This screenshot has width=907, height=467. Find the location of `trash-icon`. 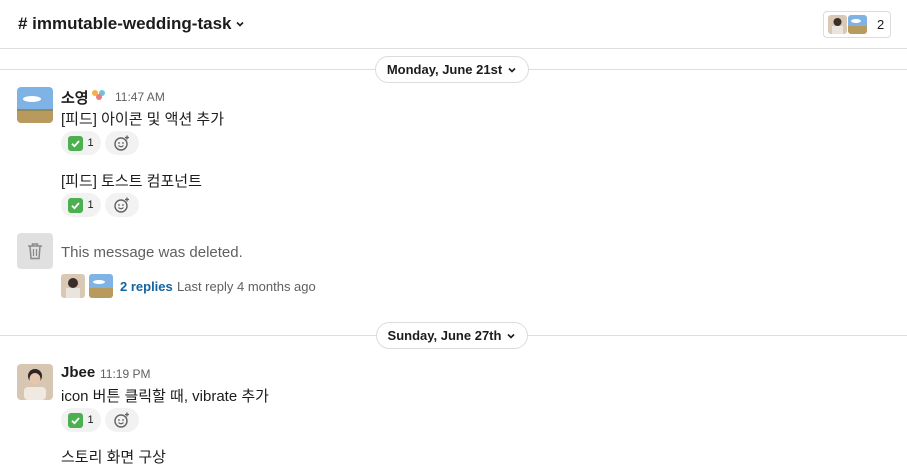

trash-icon is located at coordinates (35, 251).